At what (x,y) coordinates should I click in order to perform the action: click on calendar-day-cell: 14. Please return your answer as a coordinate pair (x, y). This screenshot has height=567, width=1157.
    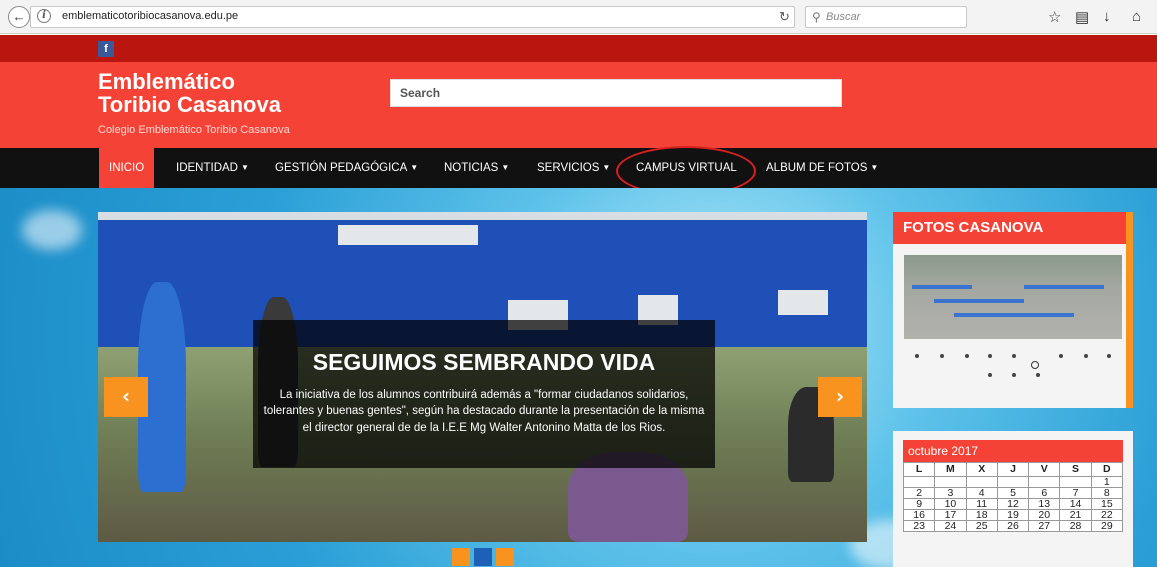
    Looking at the image, I should click on (1075, 504).